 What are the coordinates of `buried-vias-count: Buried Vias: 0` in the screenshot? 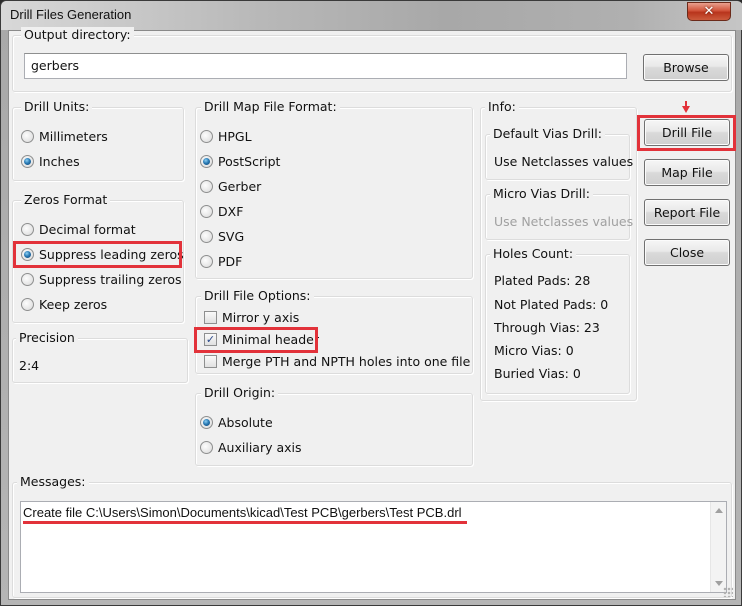 It's located at (537, 373).